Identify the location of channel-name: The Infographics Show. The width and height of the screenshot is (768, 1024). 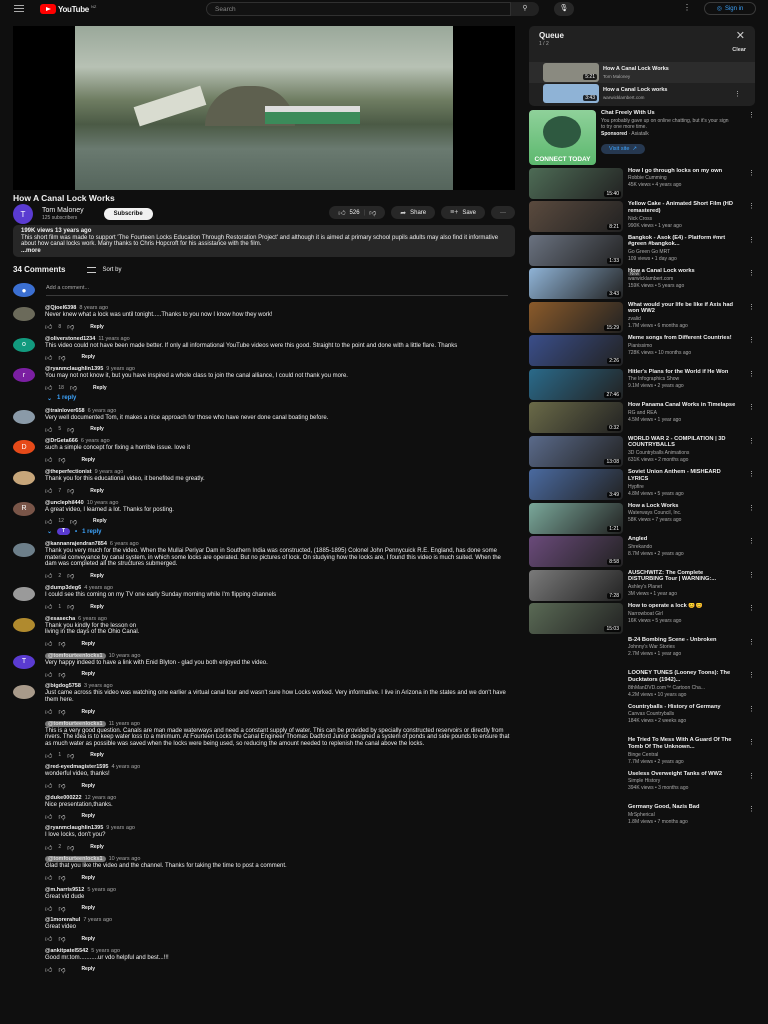
(683, 379).